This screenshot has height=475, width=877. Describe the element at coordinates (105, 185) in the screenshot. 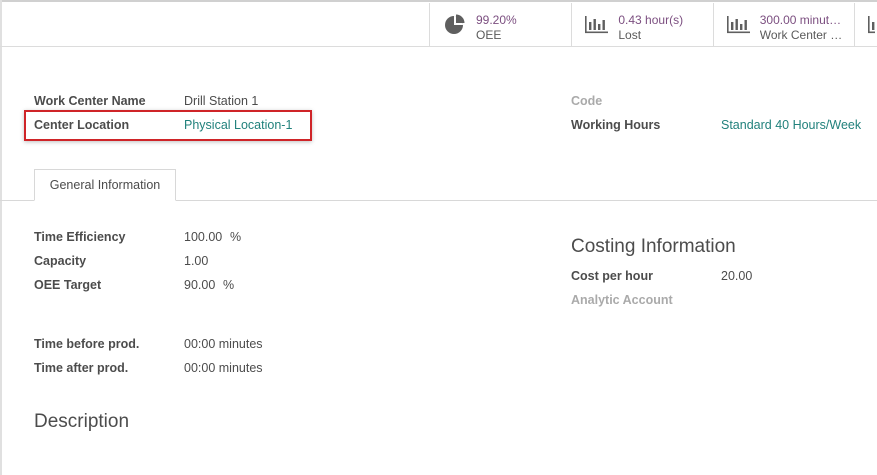

I see `tab-general-information: General Information` at that location.